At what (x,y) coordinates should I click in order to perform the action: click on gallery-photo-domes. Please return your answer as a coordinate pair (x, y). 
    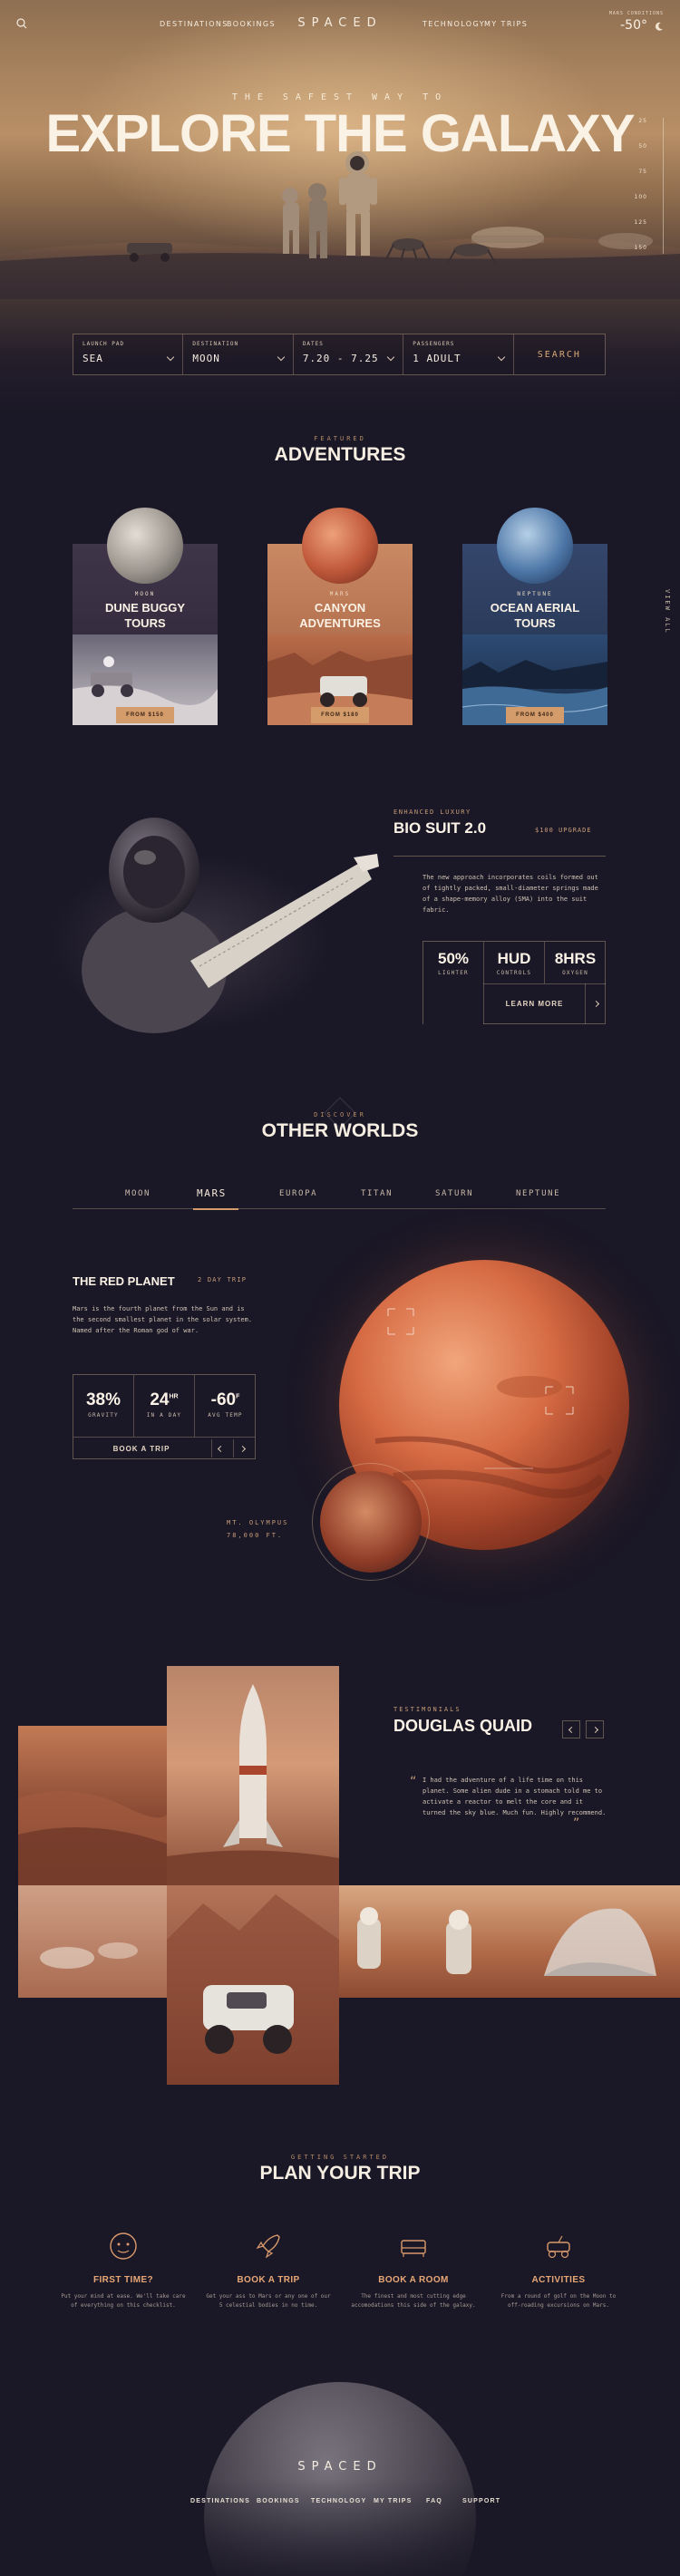
    Looking at the image, I should click on (92, 1941).